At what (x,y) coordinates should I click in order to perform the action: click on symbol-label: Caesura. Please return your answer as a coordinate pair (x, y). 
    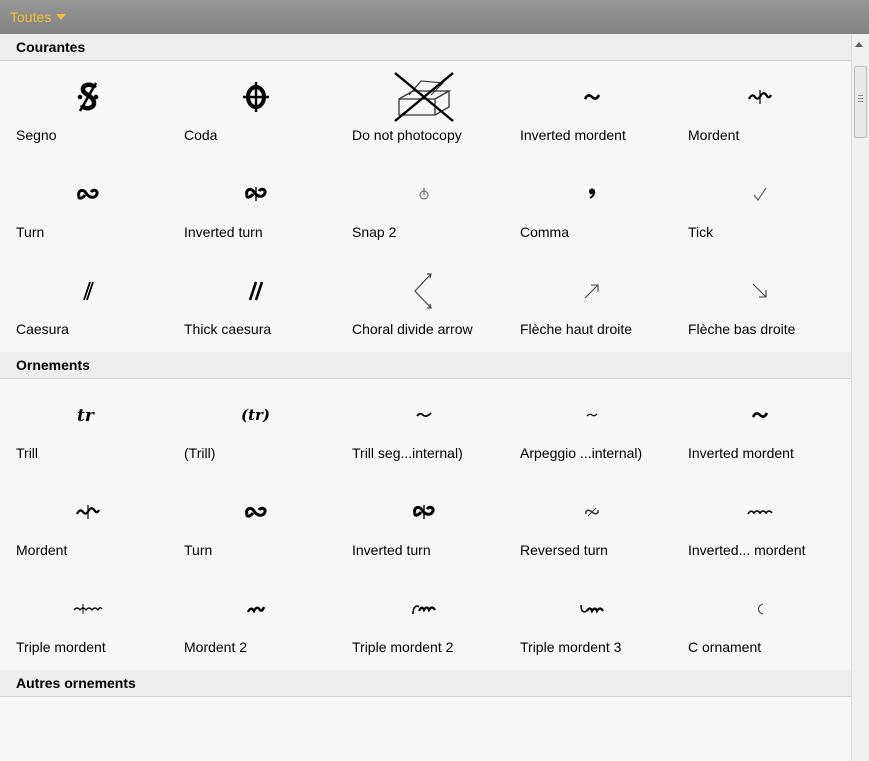
    Looking at the image, I should click on (42, 329).